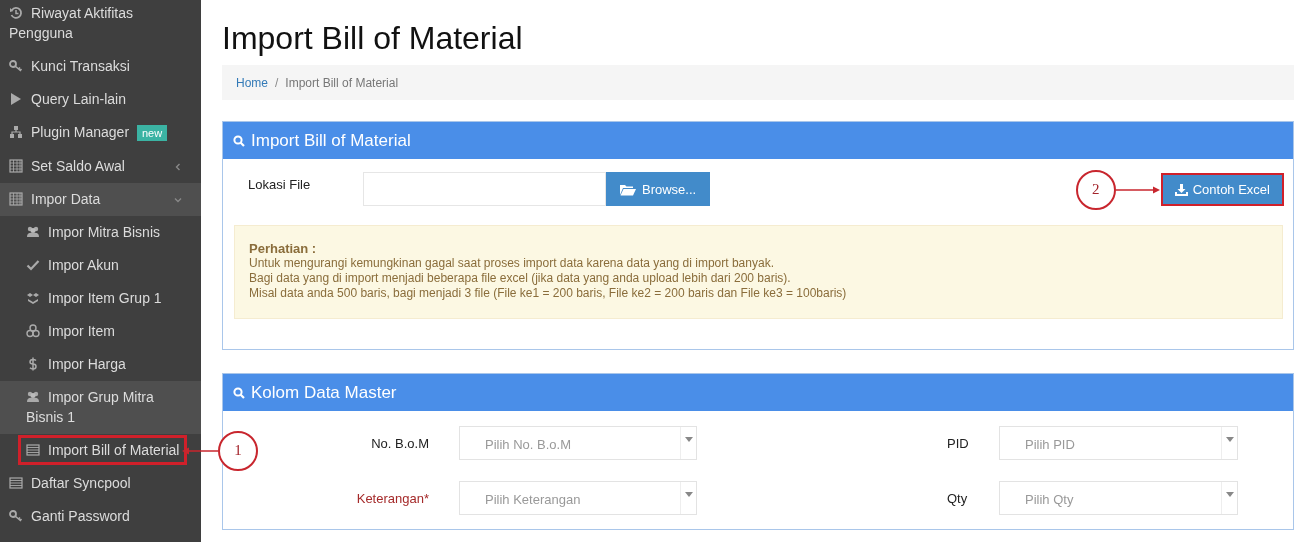 This screenshot has height=542, width=1299. I want to click on sidebar-item: Riwayat Aktifitas Pengguna, so click(100, 25).